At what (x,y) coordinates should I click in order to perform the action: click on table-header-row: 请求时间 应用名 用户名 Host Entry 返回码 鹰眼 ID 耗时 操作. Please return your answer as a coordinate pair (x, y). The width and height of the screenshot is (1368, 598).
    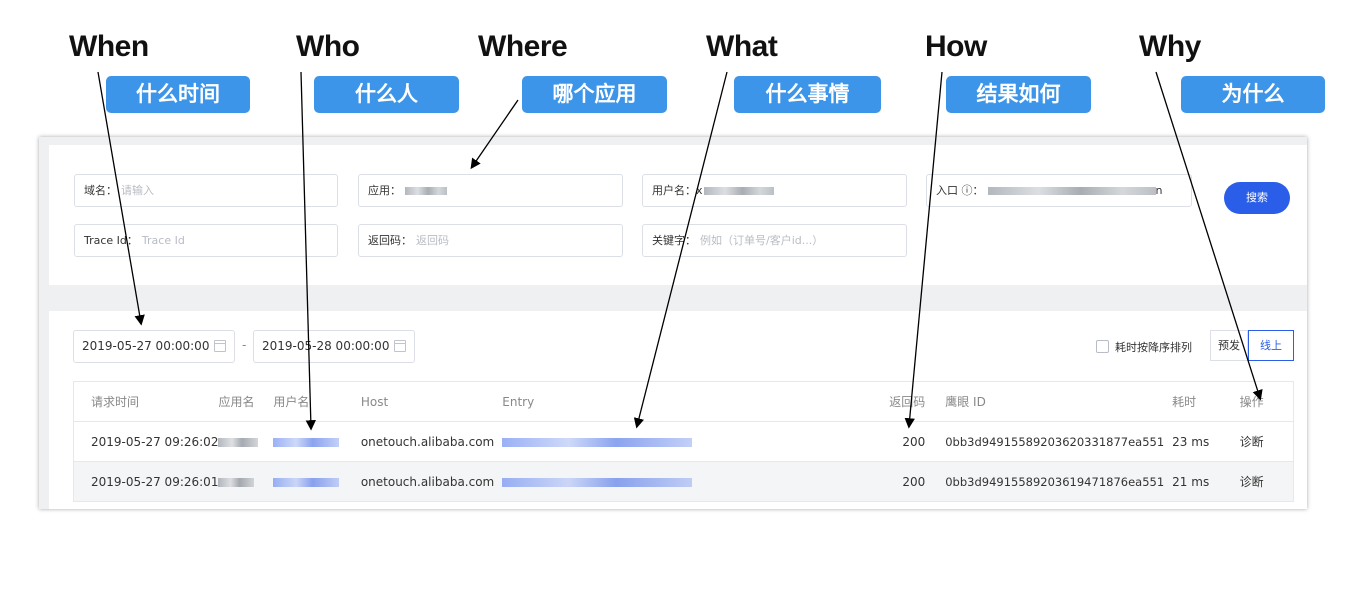
    Looking at the image, I should click on (683, 401).